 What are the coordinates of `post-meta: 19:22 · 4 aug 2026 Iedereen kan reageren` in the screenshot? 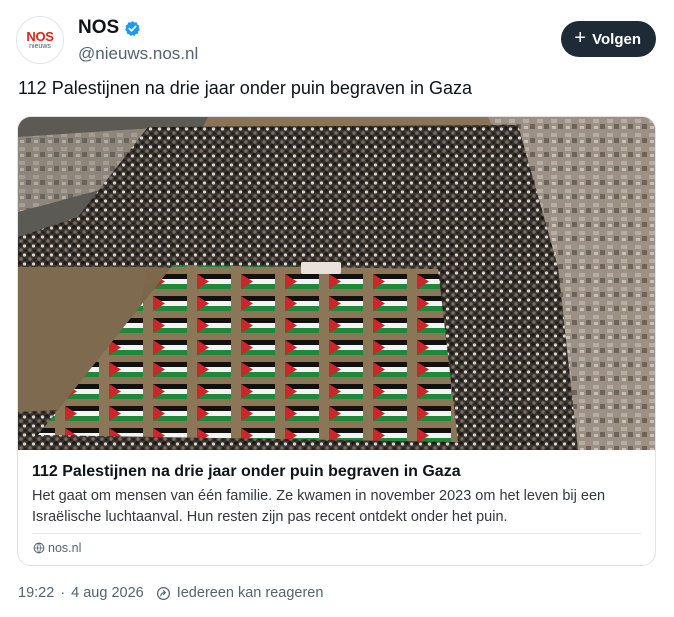 It's located at (170, 593).